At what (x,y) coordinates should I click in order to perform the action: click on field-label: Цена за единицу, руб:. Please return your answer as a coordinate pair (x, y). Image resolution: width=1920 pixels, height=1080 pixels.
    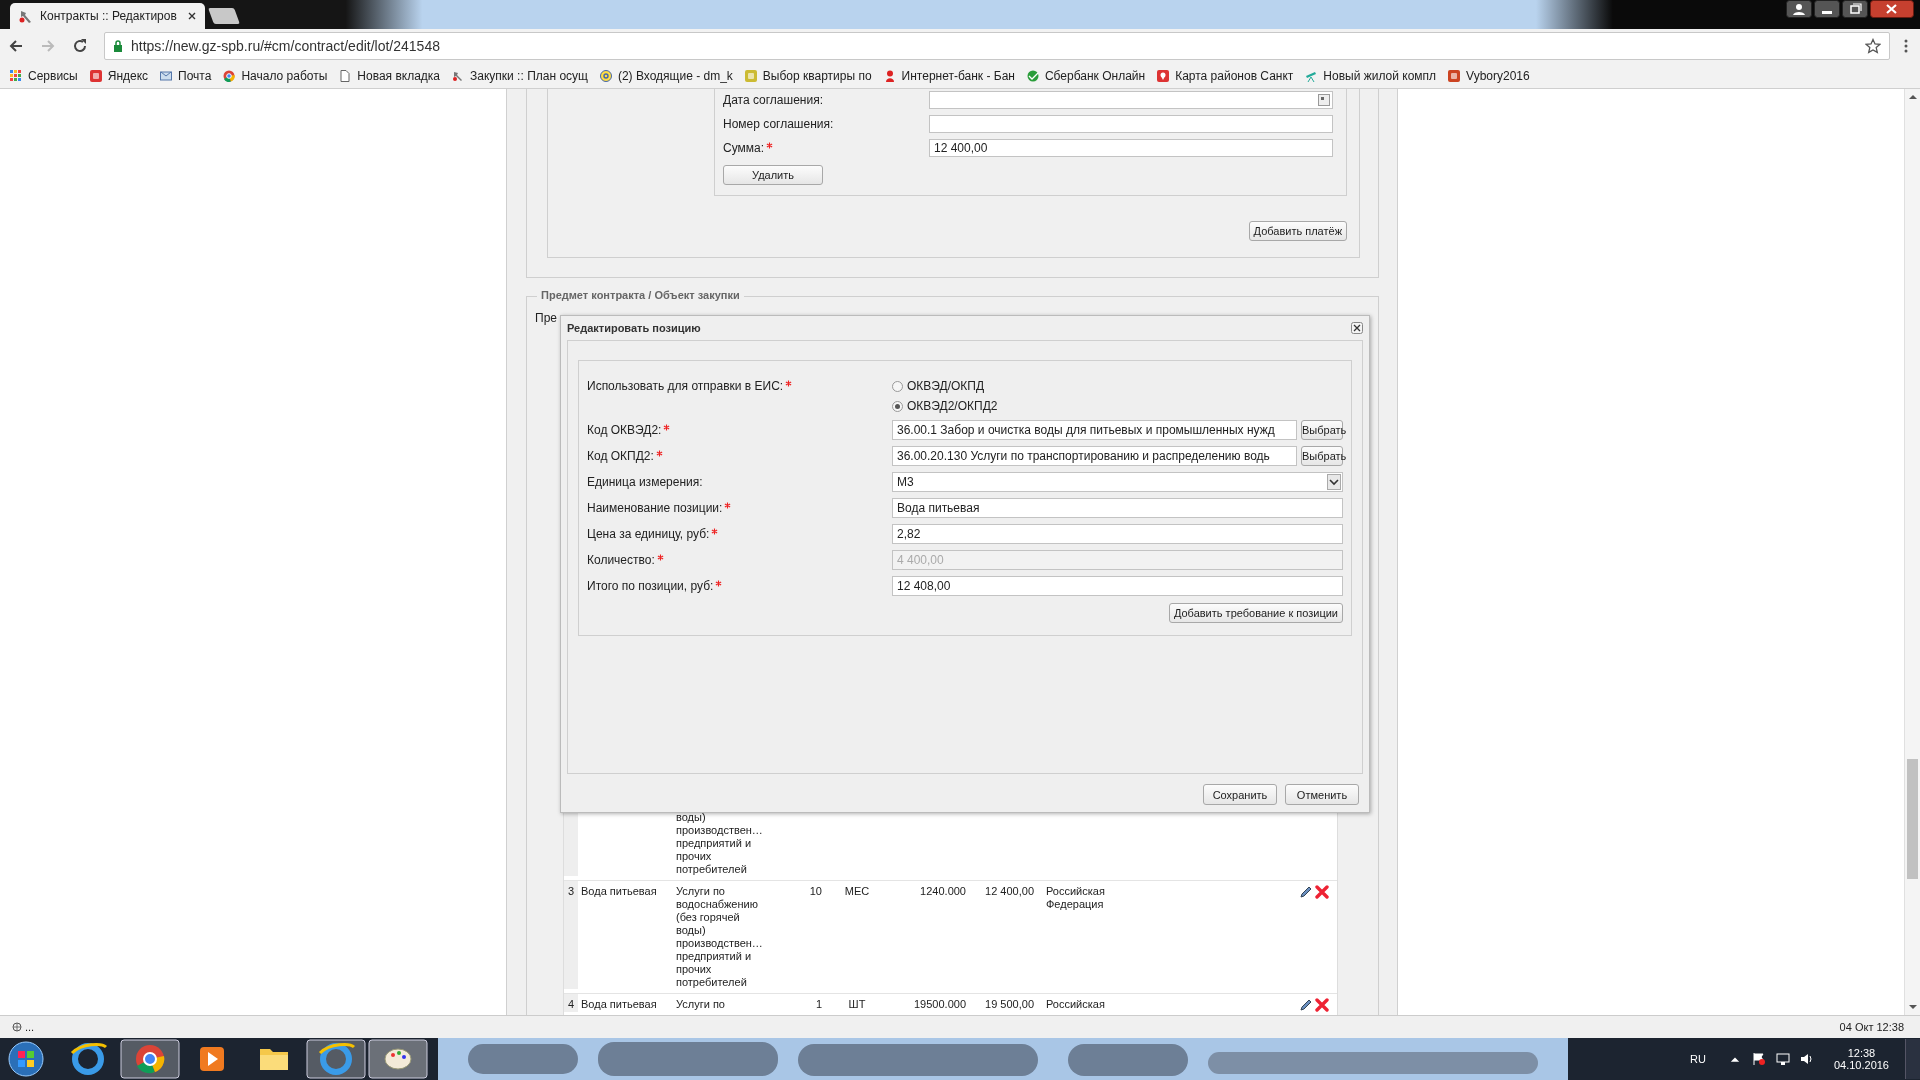
    Looking at the image, I should click on (648, 534).